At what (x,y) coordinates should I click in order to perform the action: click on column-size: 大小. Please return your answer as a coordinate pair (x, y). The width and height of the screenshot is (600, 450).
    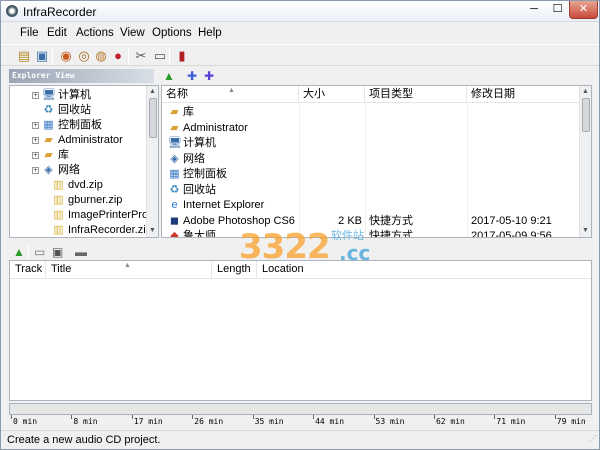
    Looking at the image, I should click on (332, 94).